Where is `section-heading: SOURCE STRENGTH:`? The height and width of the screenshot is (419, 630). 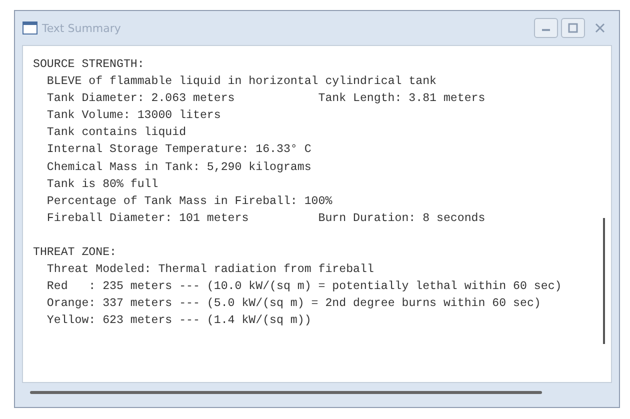
section-heading: SOURCE STRENGTH: is located at coordinates (89, 65).